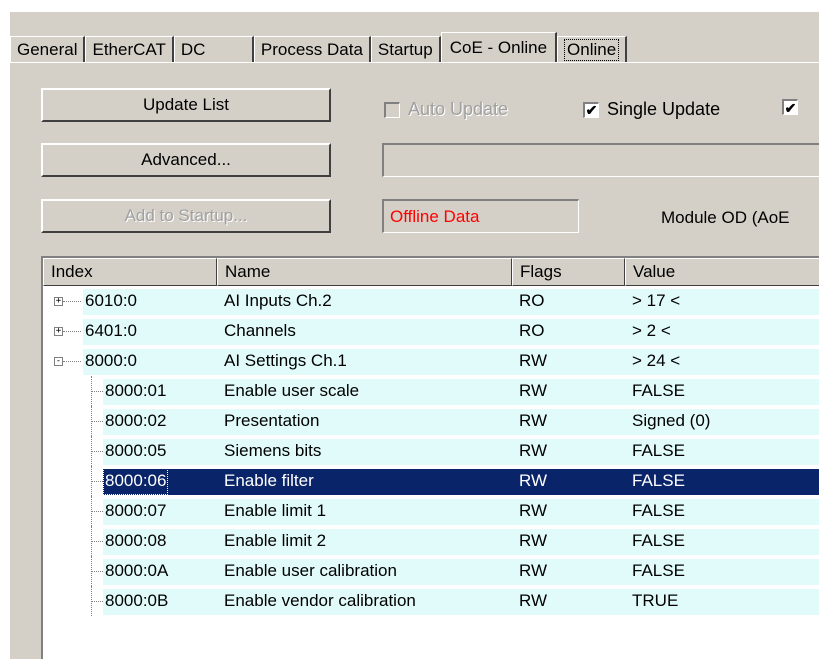 This screenshot has height=659, width=819. Describe the element at coordinates (111, 360) in the screenshot. I see `cell-index: 8000:0` at that location.